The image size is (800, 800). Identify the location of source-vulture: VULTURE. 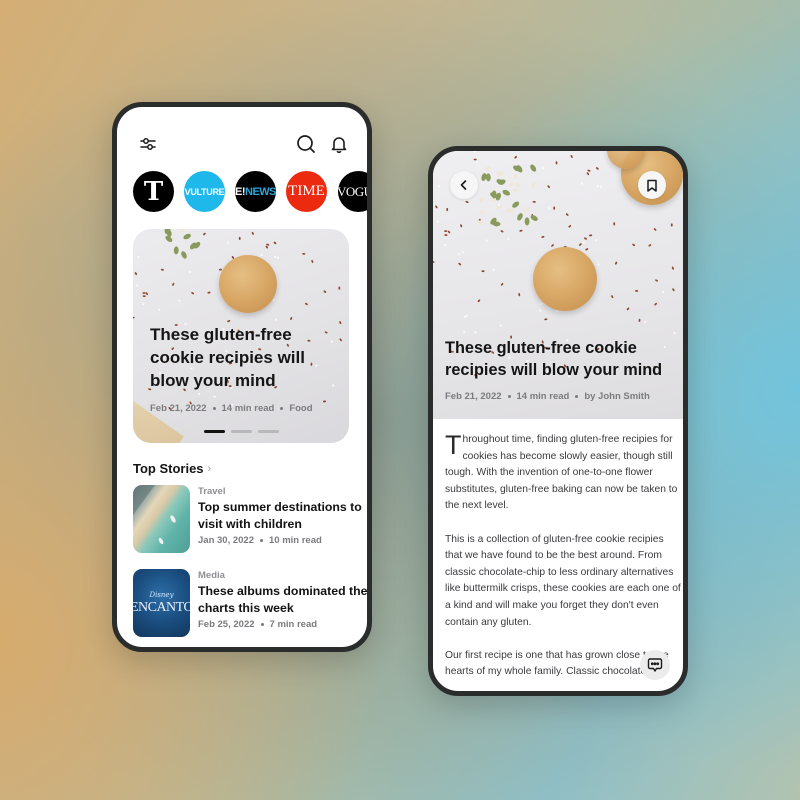
(204, 191).